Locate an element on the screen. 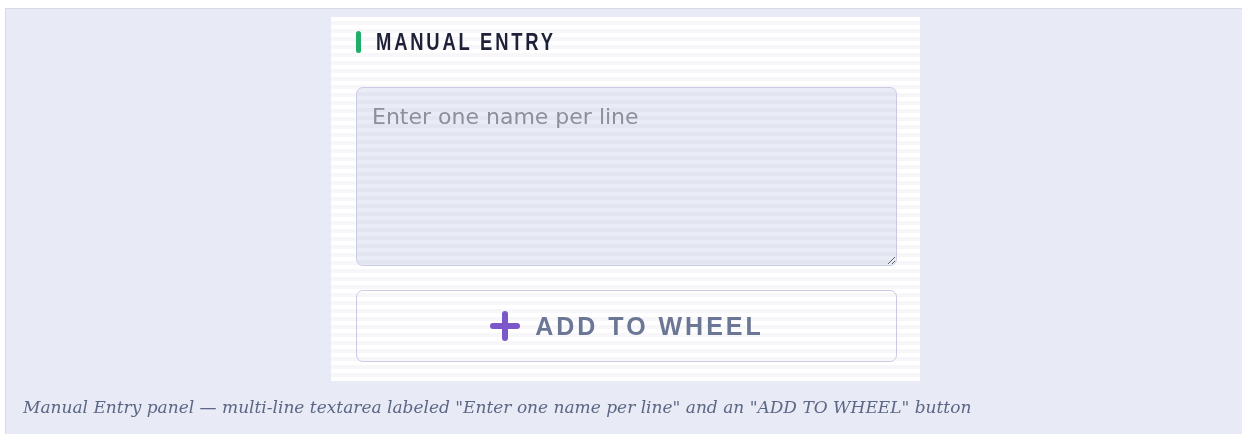 The height and width of the screenshot is (434, 1242). plus-icon is located at coordinates (505, 326).